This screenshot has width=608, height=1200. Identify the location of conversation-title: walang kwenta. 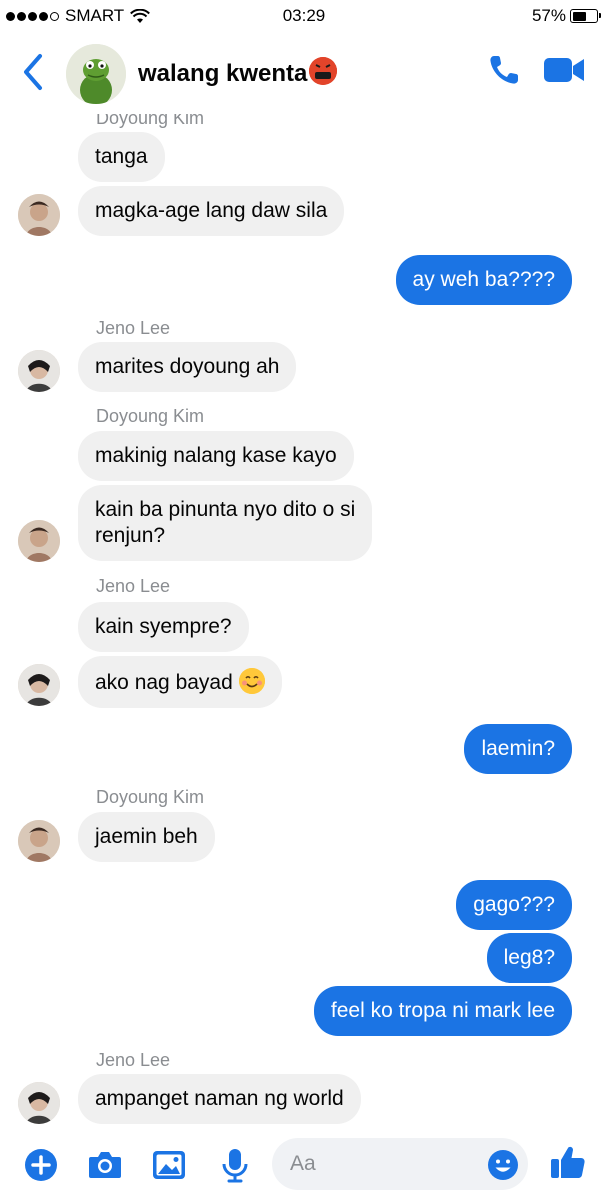
(238, 72).